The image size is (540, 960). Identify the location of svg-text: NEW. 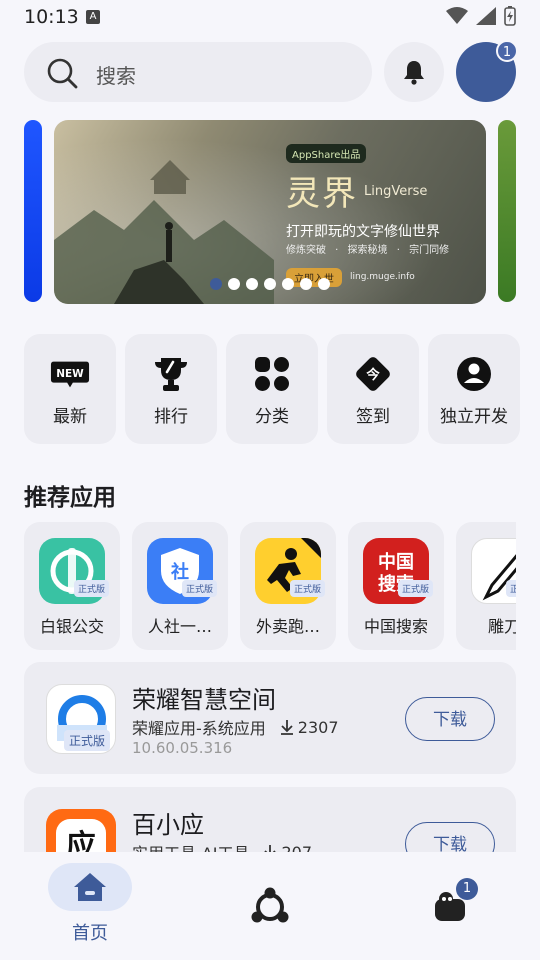
(70, 374).